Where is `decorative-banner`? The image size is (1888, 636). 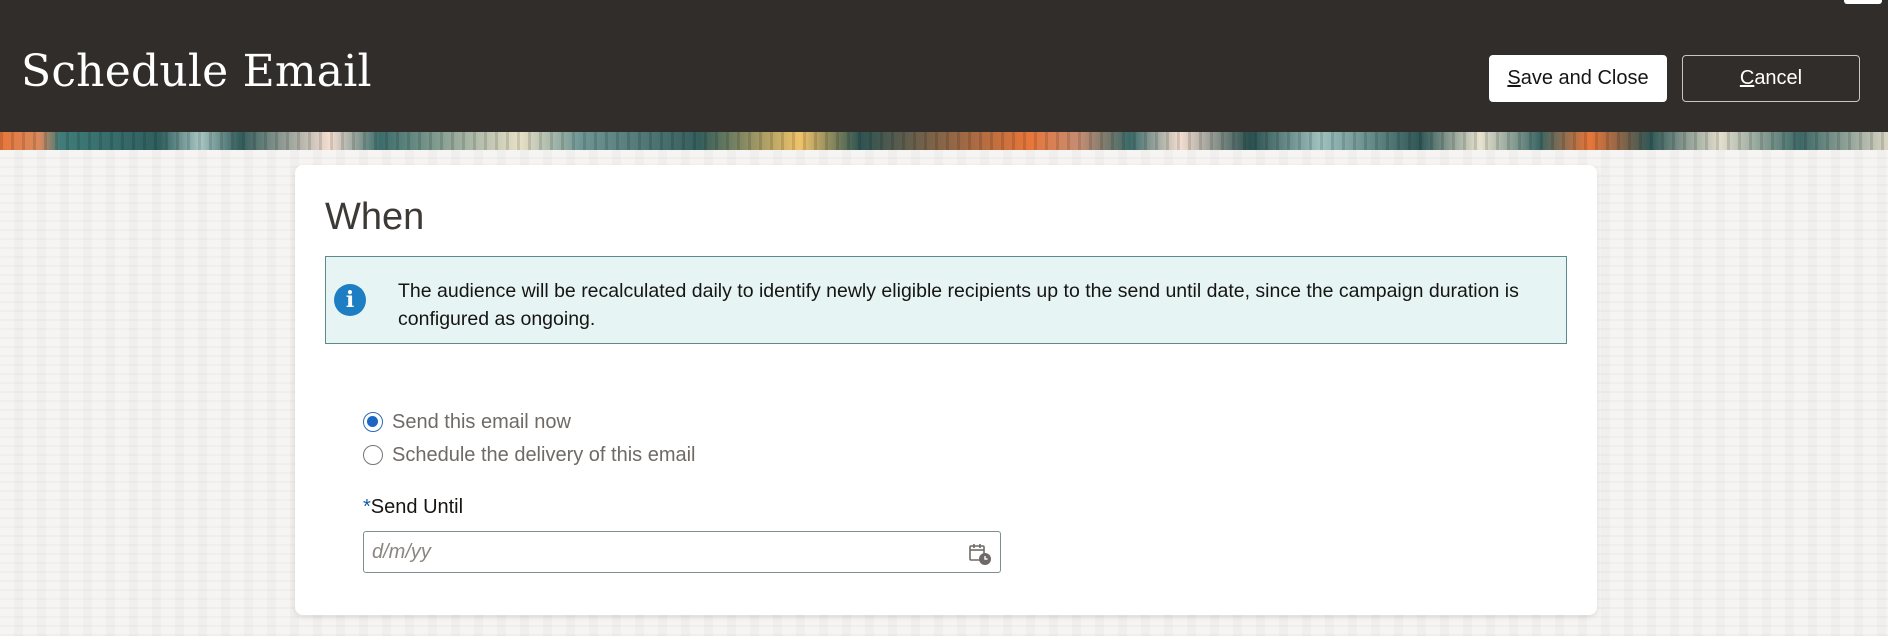
decorative-banner is located at coordinates (944, 141).